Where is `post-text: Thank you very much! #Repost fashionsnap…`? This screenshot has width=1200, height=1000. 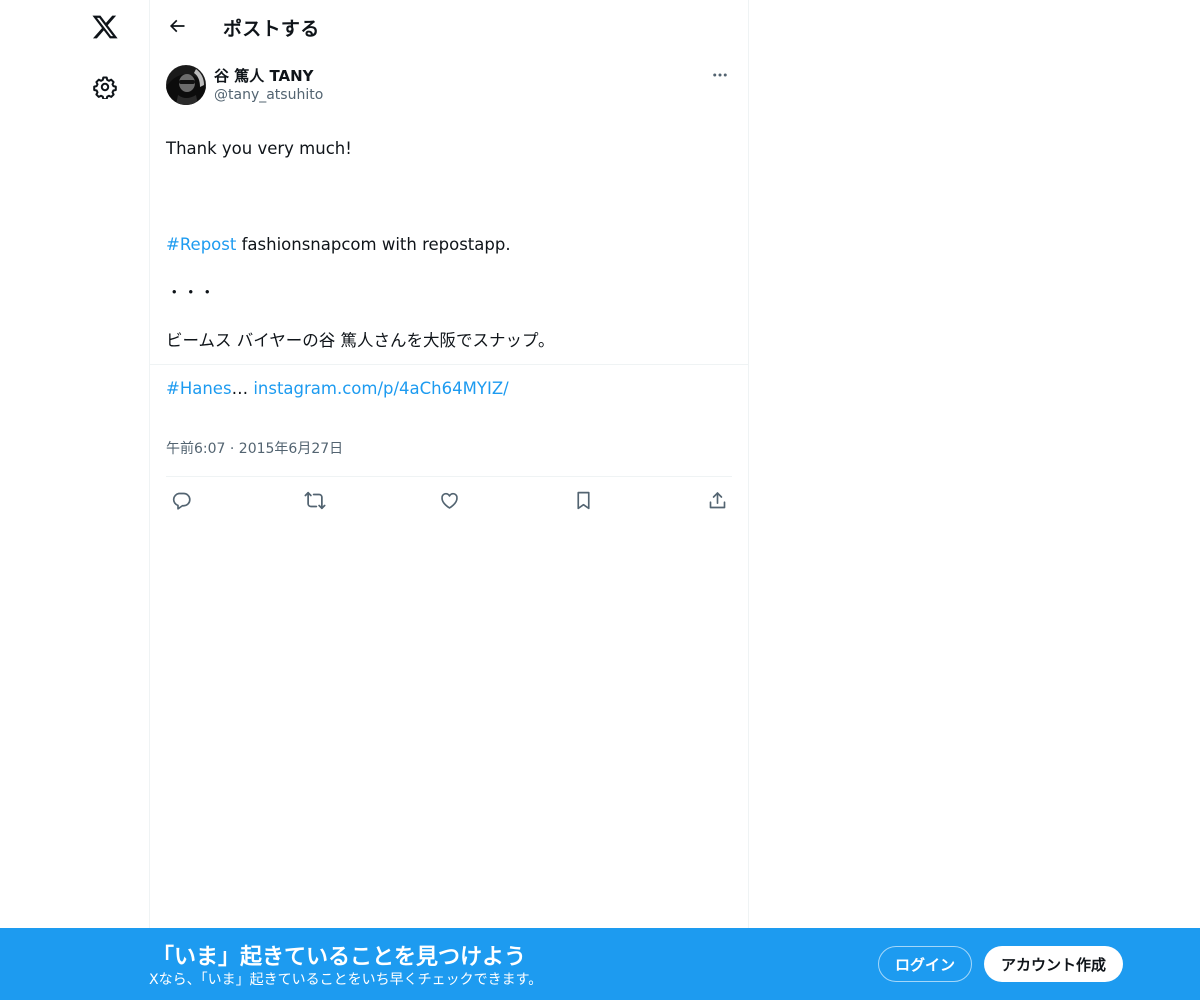
post-text: Thank you very much! #Repost fashionsnap… is located at coordinates (449, 269).